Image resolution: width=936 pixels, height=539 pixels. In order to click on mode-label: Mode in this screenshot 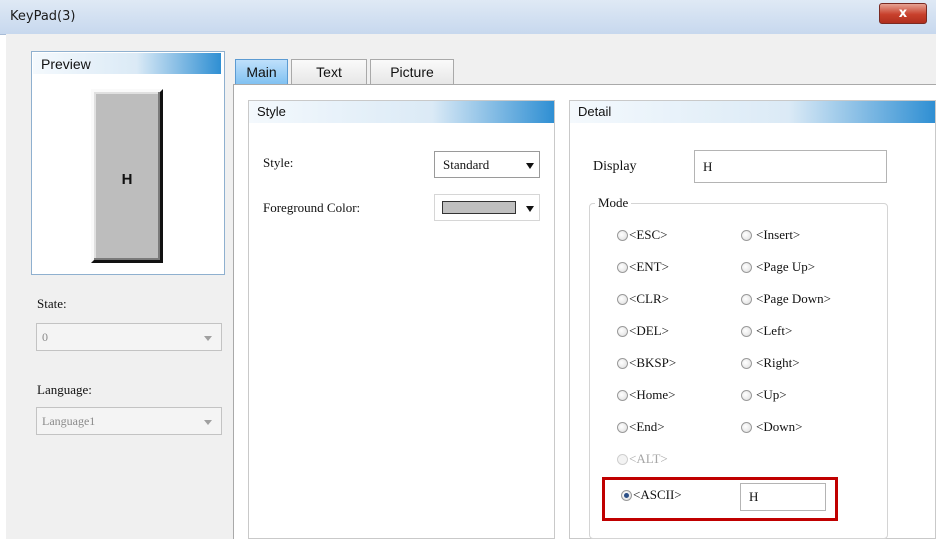, I will do `click(613, 203)`.